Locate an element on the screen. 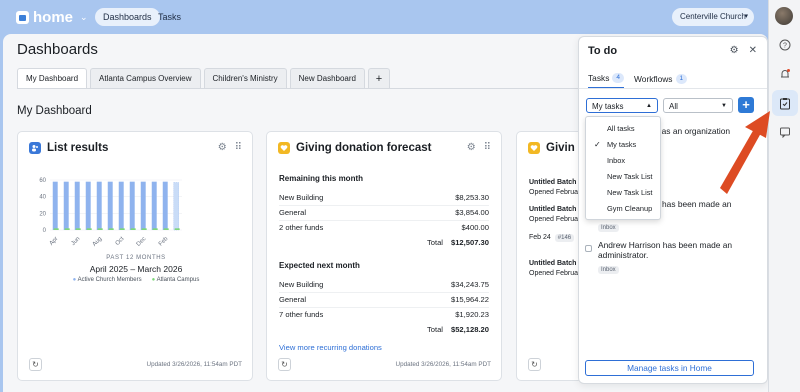  checkmark-icon: ✓ is located at coordinates (597, 144).